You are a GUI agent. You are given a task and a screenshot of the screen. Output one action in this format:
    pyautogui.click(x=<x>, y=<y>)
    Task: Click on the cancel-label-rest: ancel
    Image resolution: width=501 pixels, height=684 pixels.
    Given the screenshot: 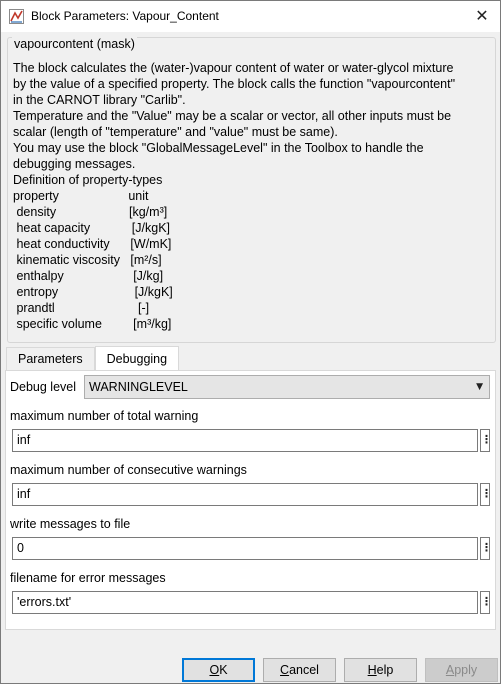 What is the action you would take?
    pyautogui.click(x=304, y=670)
    